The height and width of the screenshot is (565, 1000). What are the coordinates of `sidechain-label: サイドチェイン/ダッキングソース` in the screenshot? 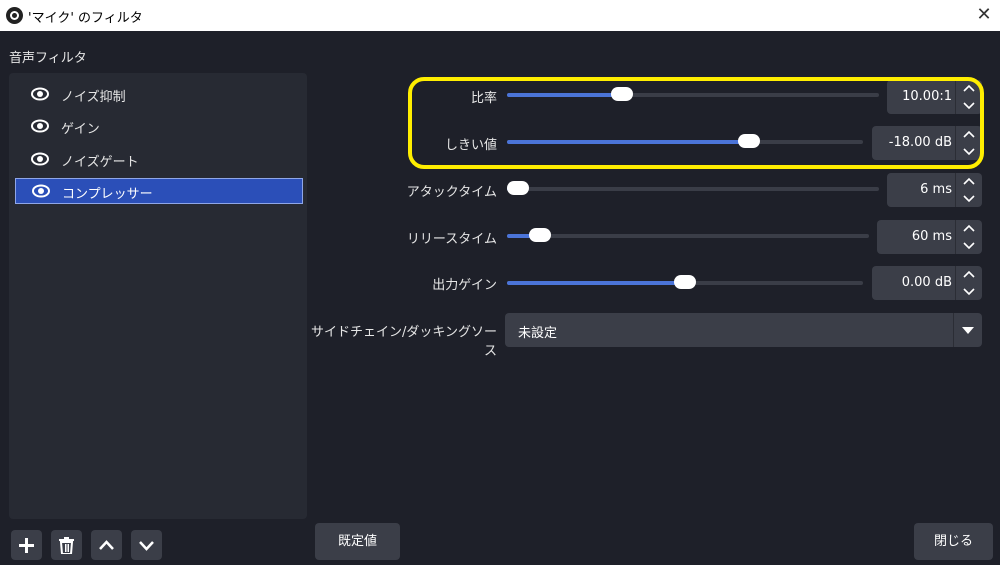 It's located at (404, 342).